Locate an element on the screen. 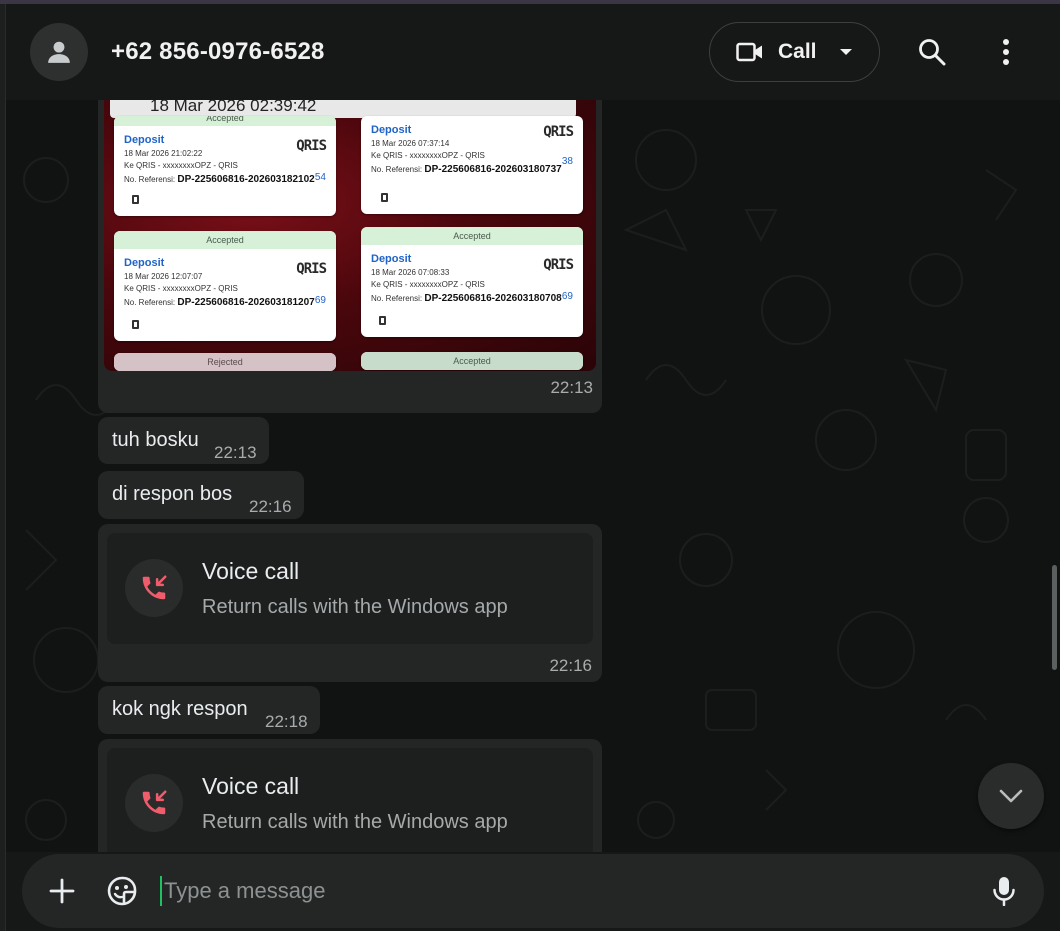 The height and width of the screenshot is (931, 1060). deposit-card: Rejected is located at coordinates (225, 362).